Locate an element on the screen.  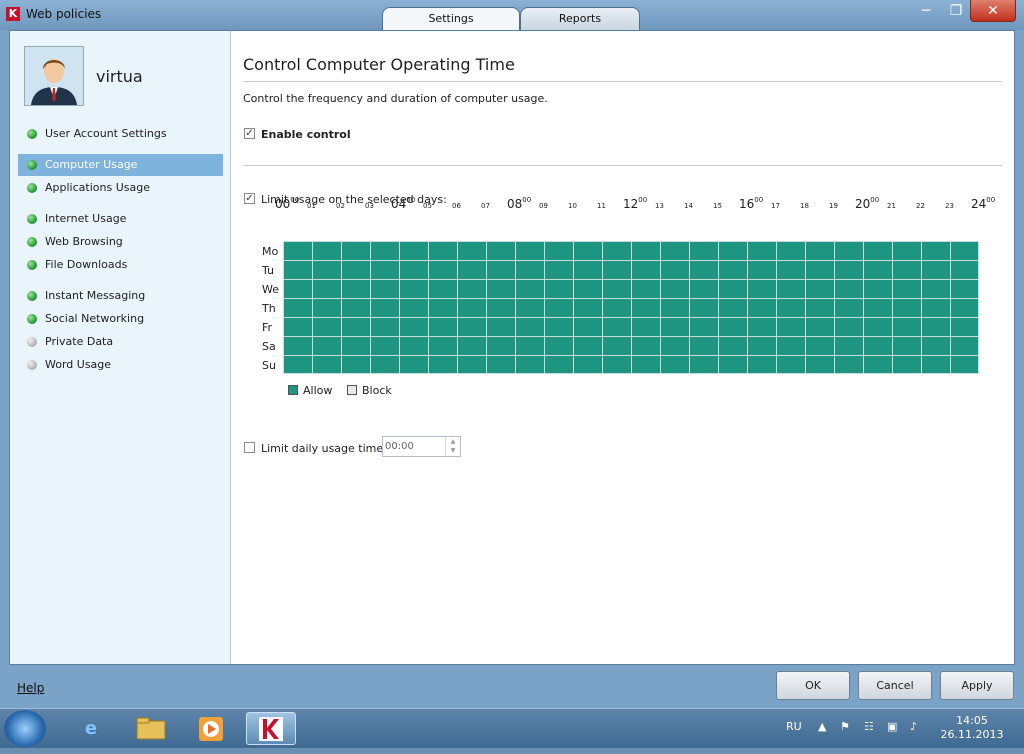
day-label: Th is located at coordinates (269, 308).